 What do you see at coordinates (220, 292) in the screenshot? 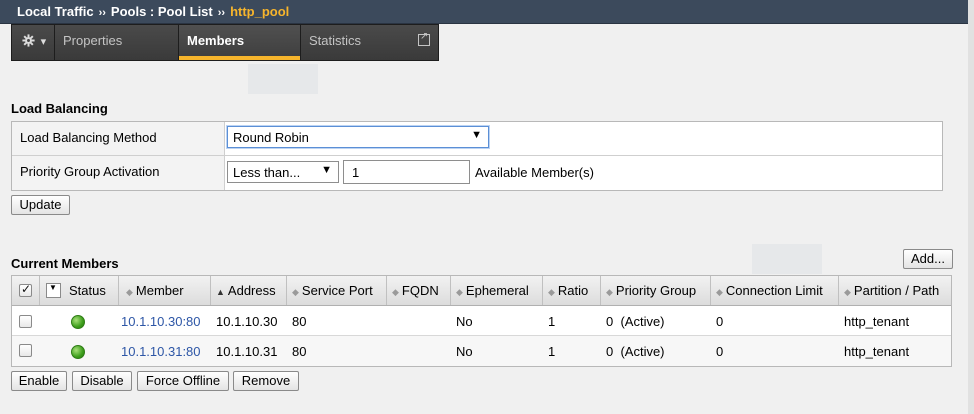
I see `sort-ascending-icon: ▲` at bounding box center [220, 292].